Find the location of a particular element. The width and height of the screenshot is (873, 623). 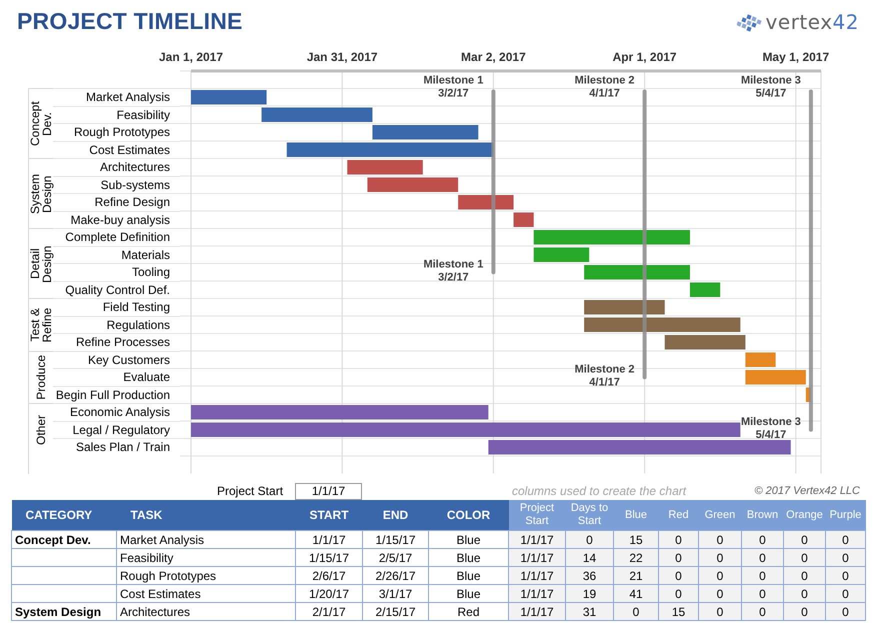

column-header: COLOR is located at coordinates (468, 515).